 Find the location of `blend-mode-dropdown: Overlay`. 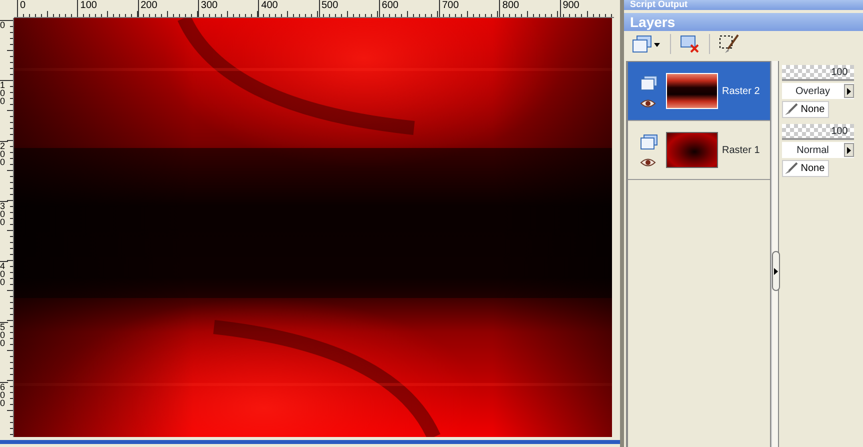

blend-mode-dropdown: Overlay is located at coordinates (818, 91).